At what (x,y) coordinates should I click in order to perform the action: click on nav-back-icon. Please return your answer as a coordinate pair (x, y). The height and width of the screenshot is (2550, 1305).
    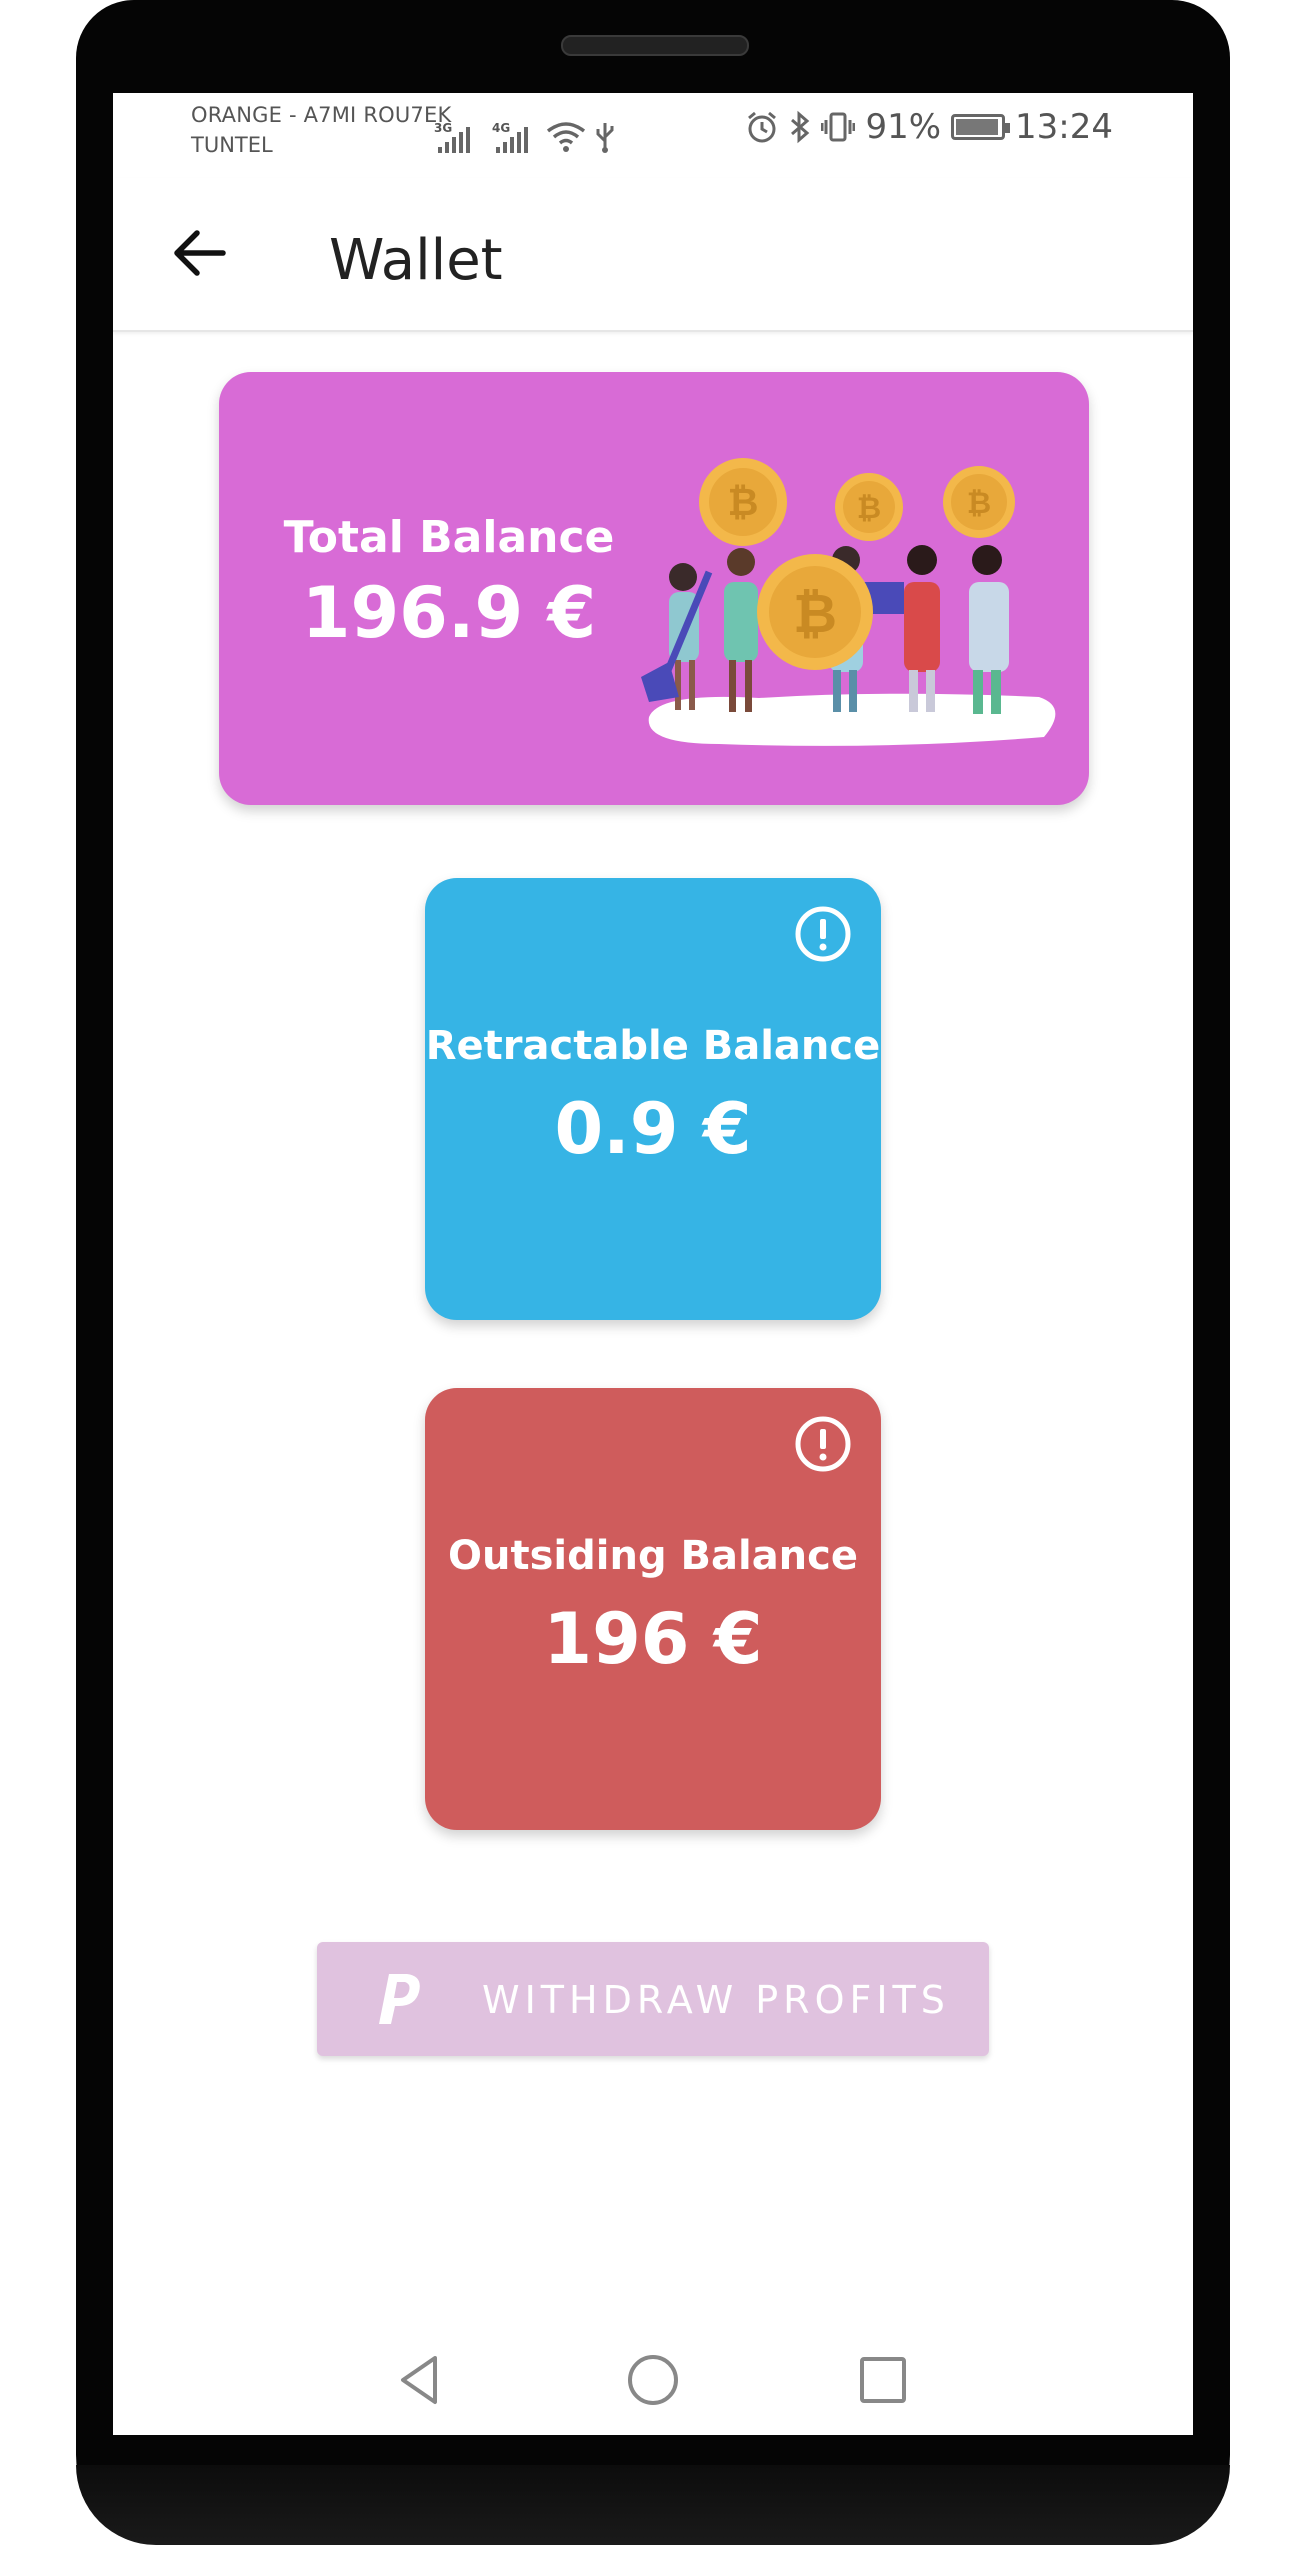
    Looking at the image, I should click on (419, 2380).